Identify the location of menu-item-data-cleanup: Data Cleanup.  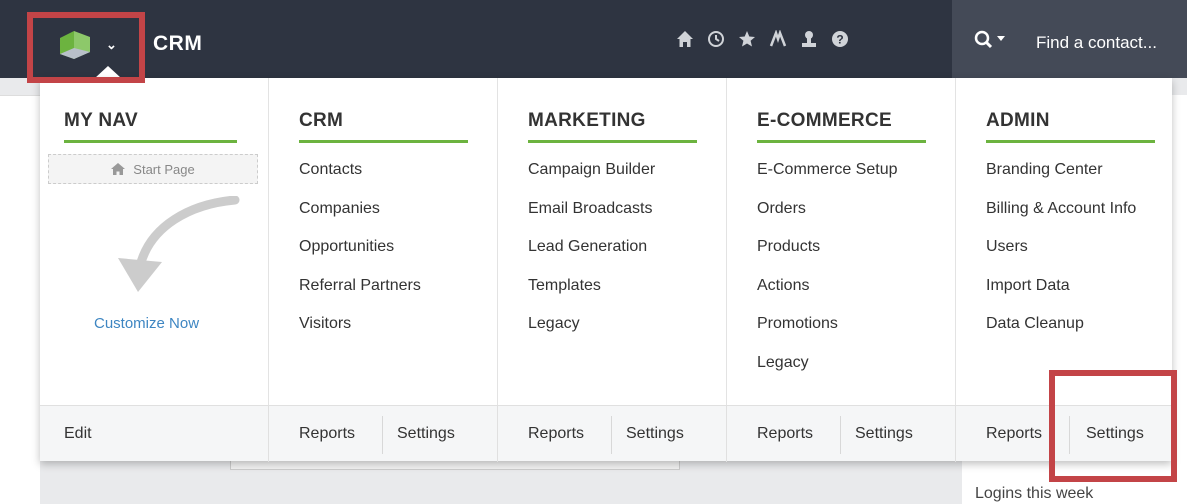
(1061, 331).